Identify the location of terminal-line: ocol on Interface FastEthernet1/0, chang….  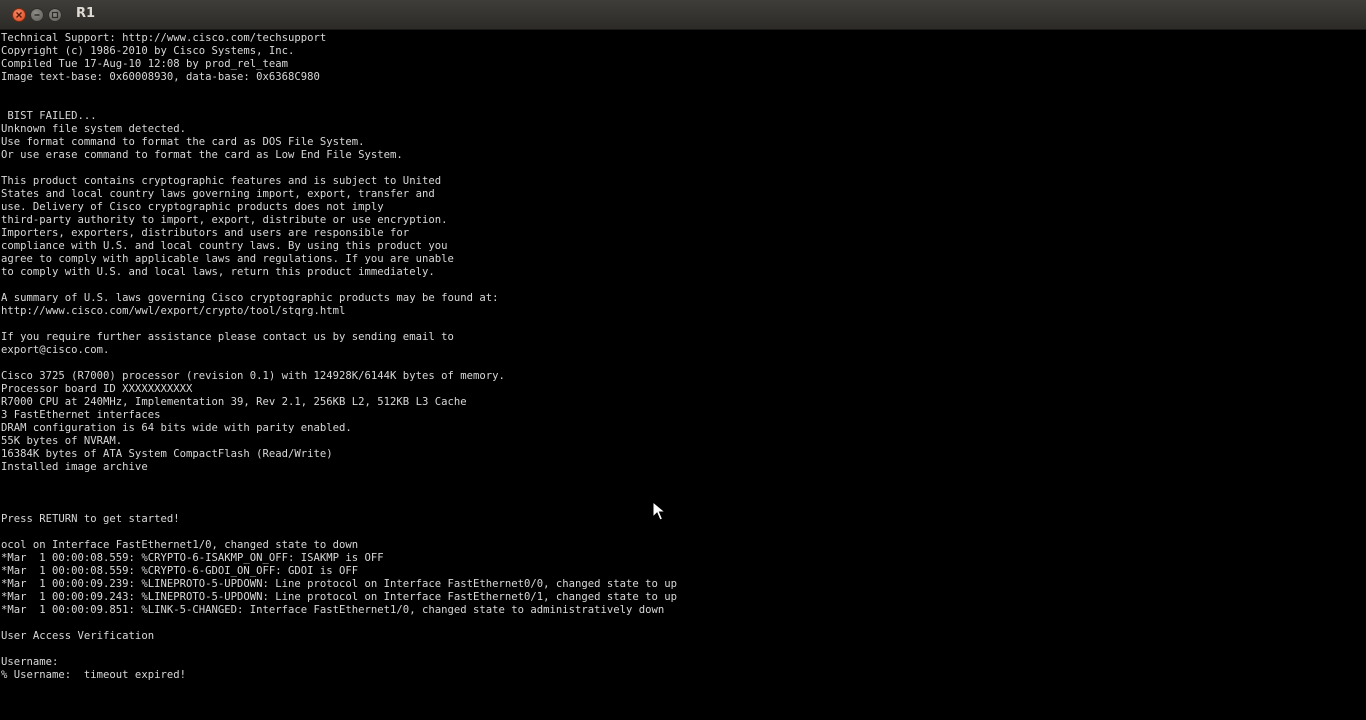
(180, 545).